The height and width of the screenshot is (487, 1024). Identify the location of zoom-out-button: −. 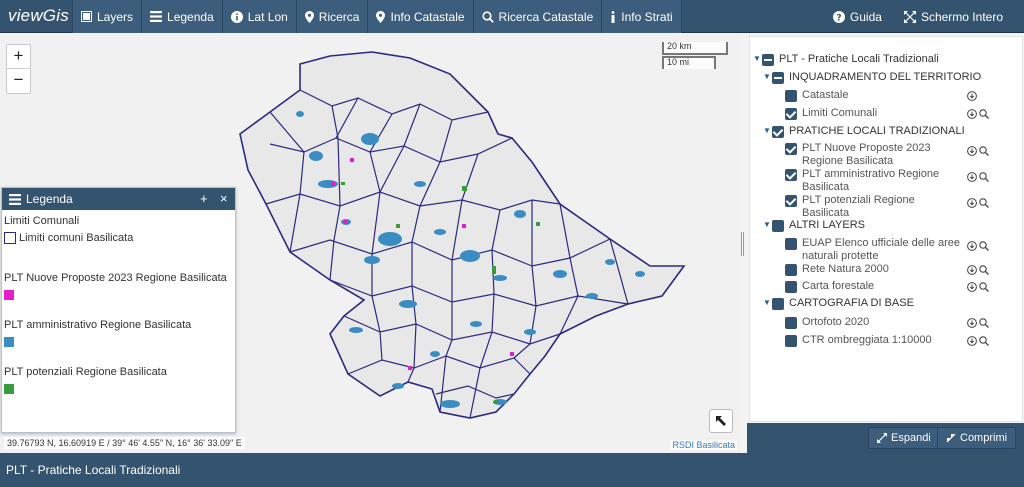
(18, 81).